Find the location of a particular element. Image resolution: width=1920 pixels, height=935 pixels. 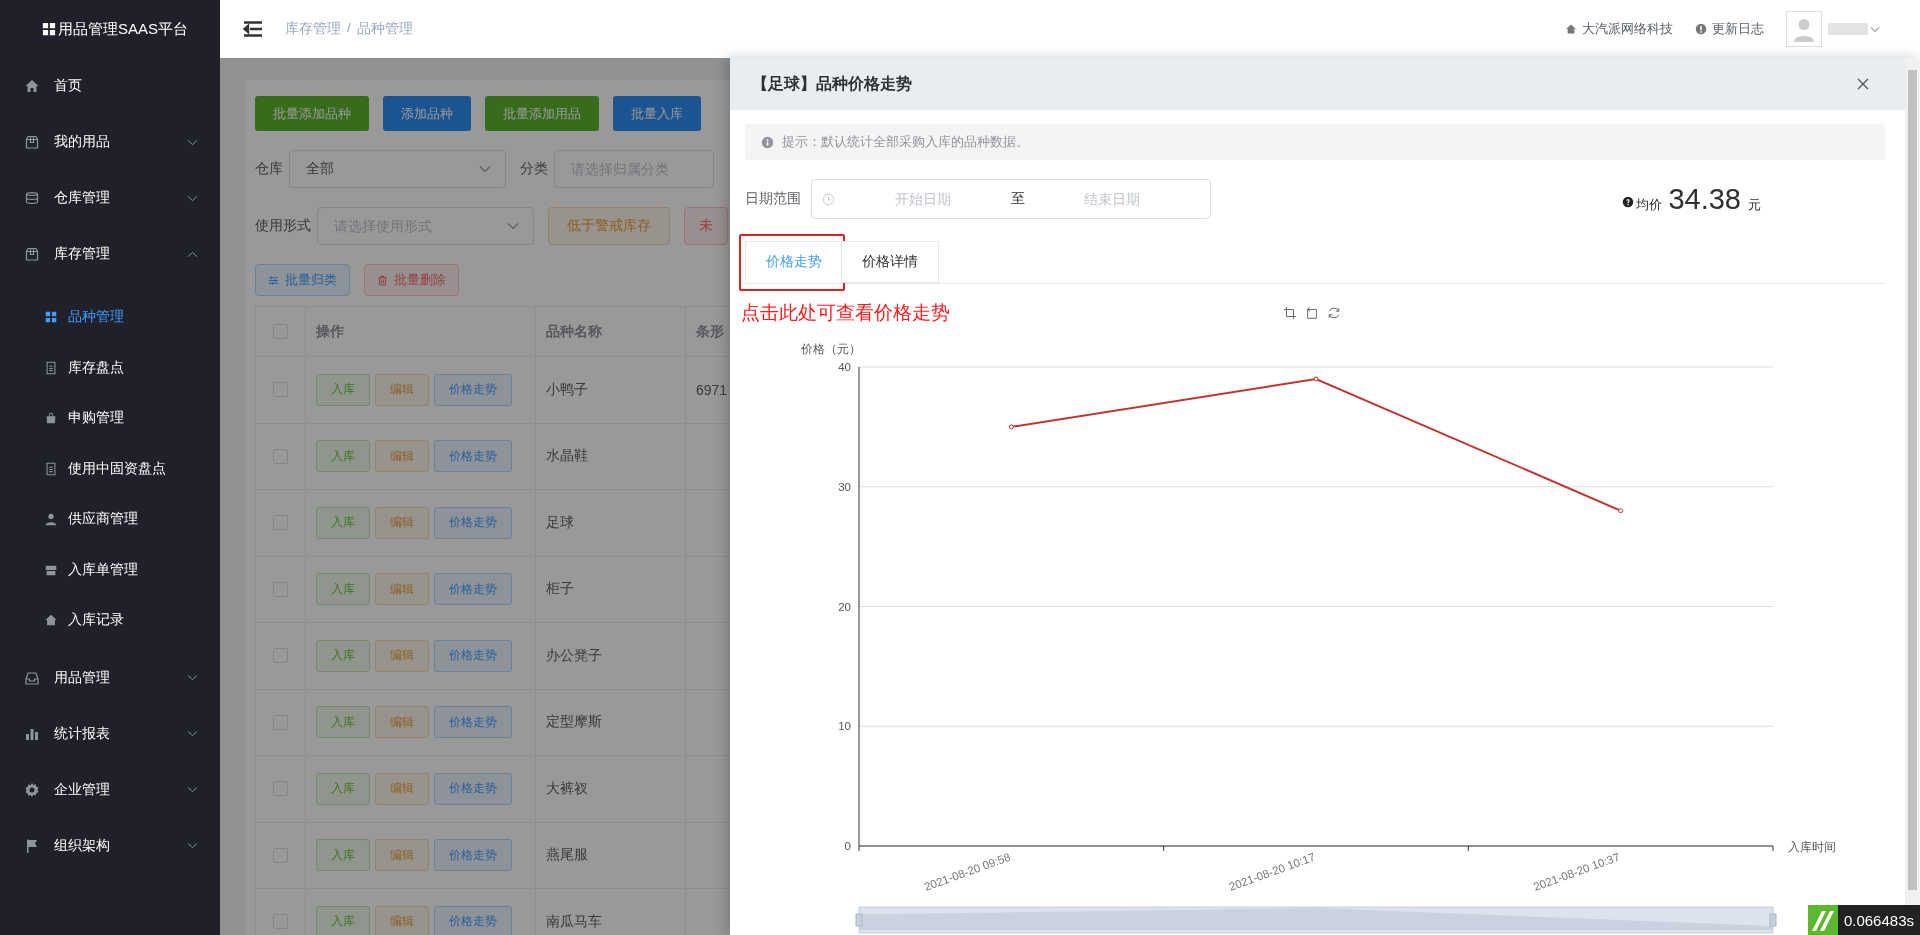

breadcrumb-link: 品种管理 is located at coordinates (384, 29).